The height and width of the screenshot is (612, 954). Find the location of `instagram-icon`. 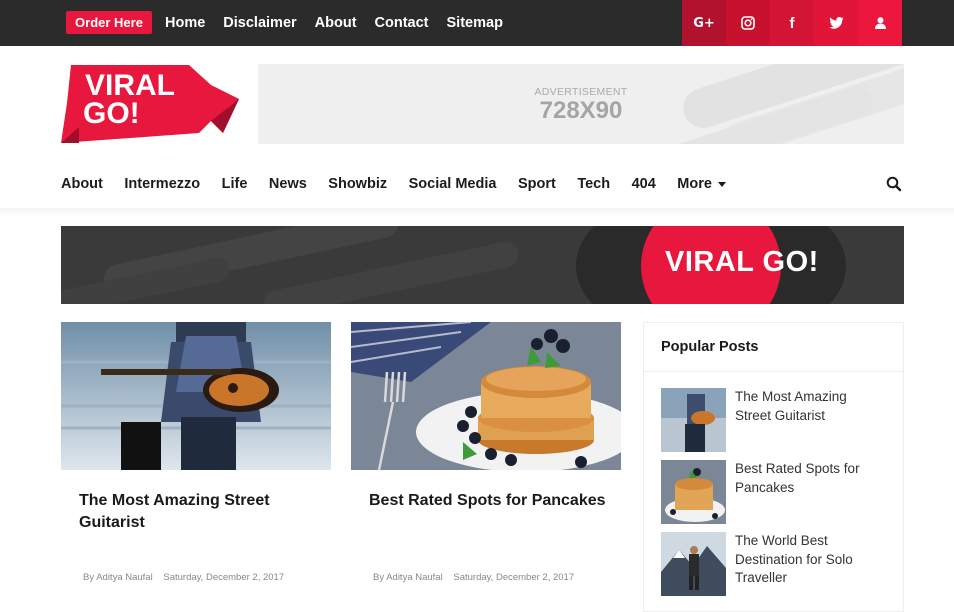

instagram-icon is located at coordinates (748, 23).